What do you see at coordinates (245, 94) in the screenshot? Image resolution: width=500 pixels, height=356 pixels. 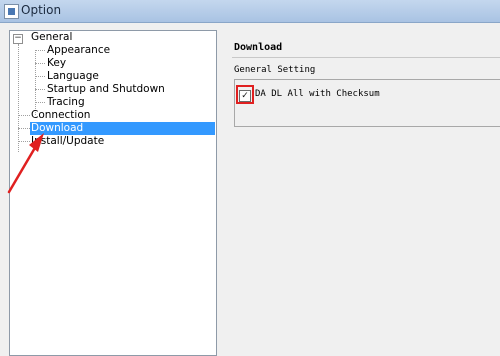 I see `annotation-highlight-box` at bounding box center [245, 94].